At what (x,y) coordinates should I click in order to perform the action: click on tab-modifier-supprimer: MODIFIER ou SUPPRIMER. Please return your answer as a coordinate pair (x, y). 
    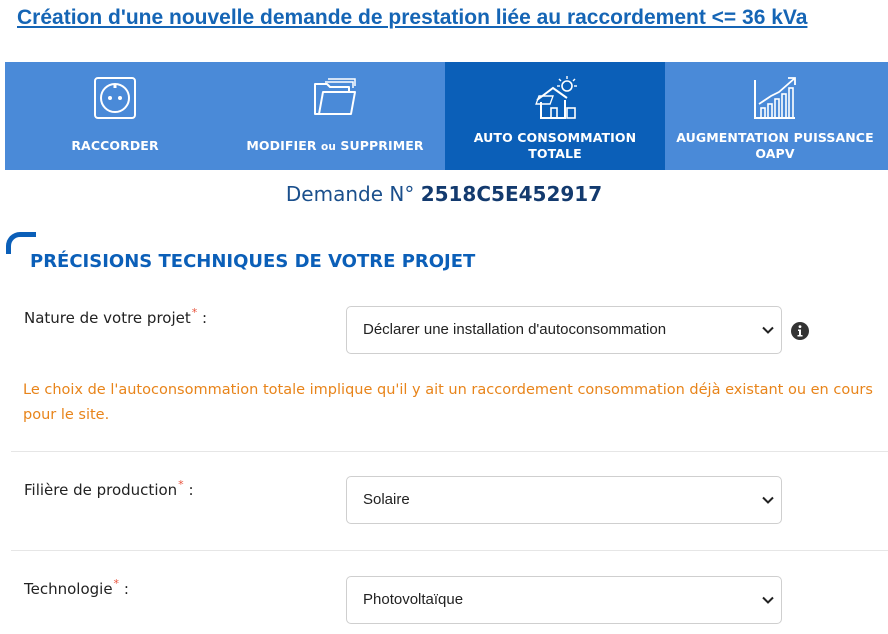
    Looking at the image, I should click on (335, 116).